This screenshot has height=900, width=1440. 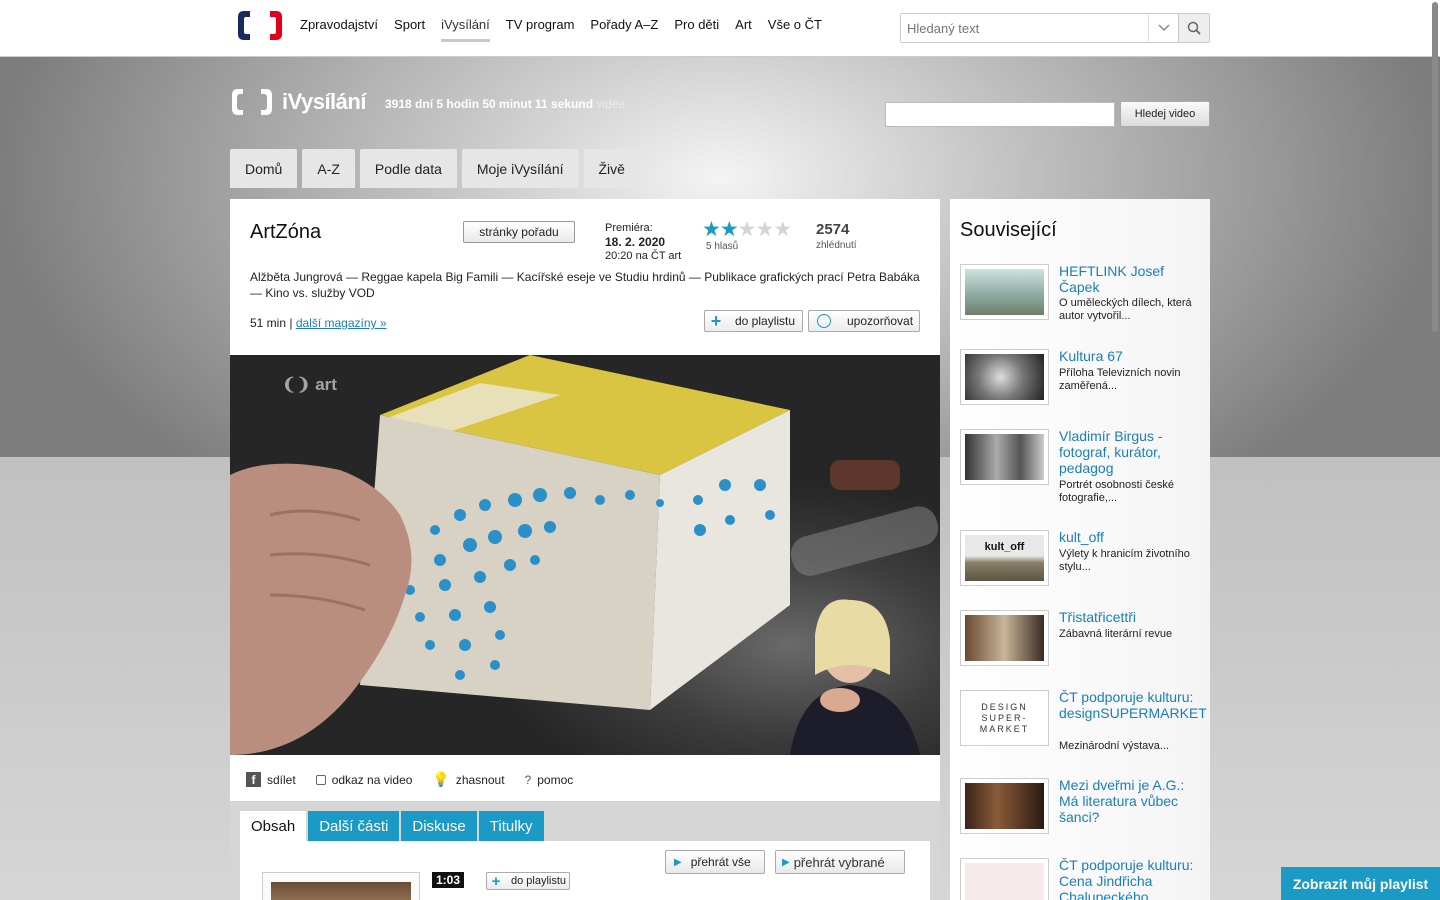 What do you see at coordinates (511, 826) in the screenshot?
I see `tab-subtitles: Titulky` at bounding box center [511, 826].